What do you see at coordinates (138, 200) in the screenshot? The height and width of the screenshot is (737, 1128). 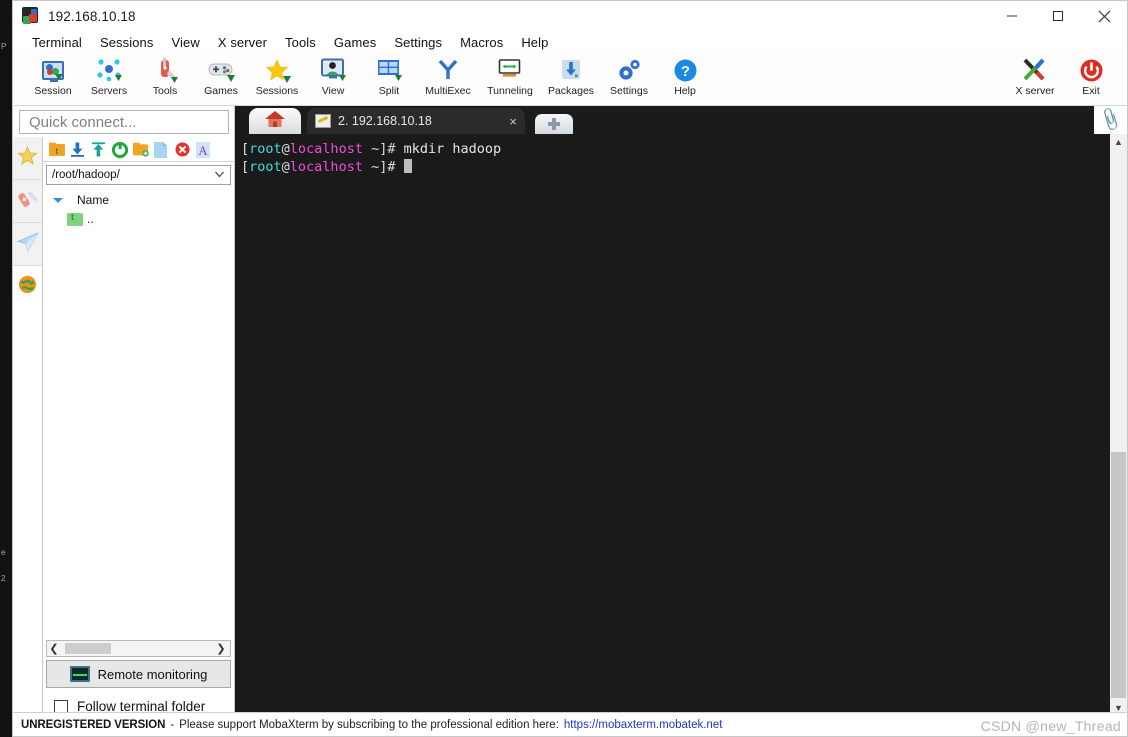 I see `file-browser-column-header: Name` at bounding box center [138, 200].